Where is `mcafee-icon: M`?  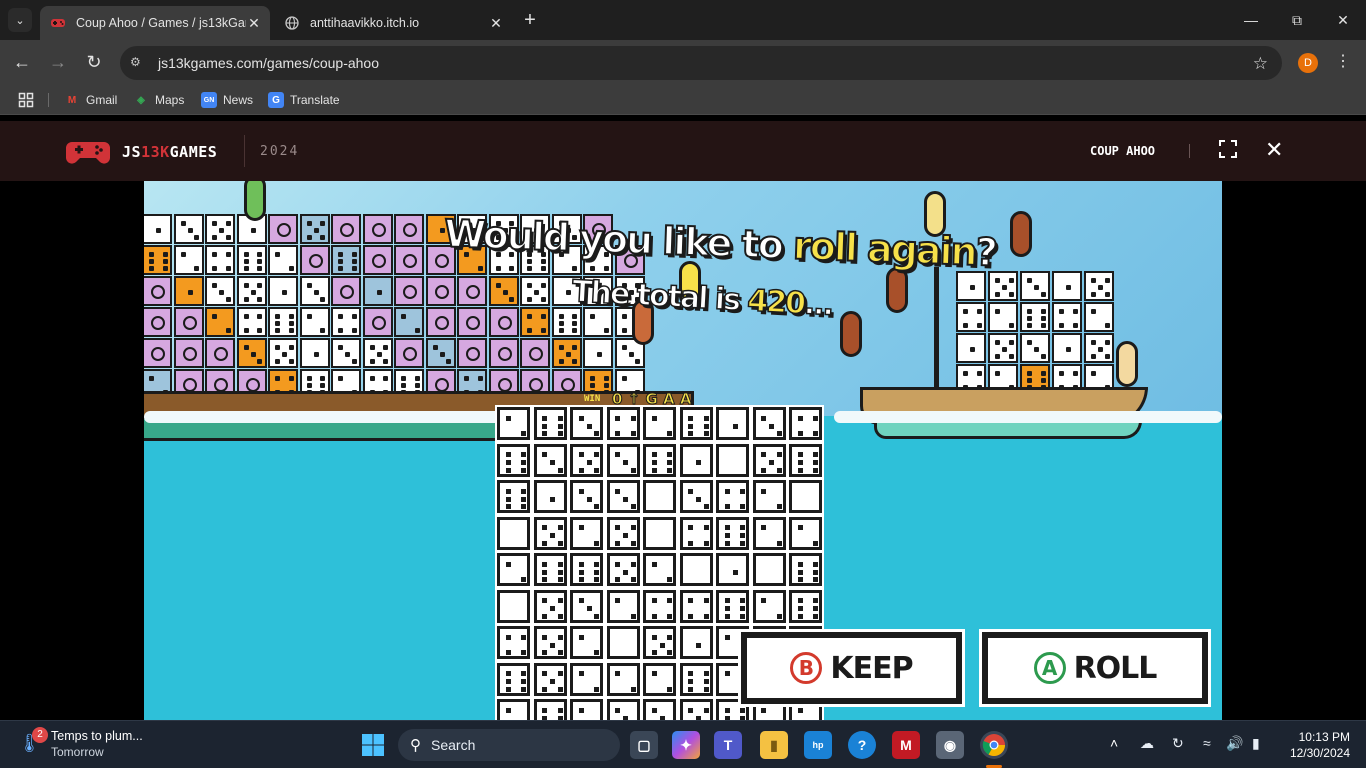
mcafee-icon: M is located at coordinates (906, 745).